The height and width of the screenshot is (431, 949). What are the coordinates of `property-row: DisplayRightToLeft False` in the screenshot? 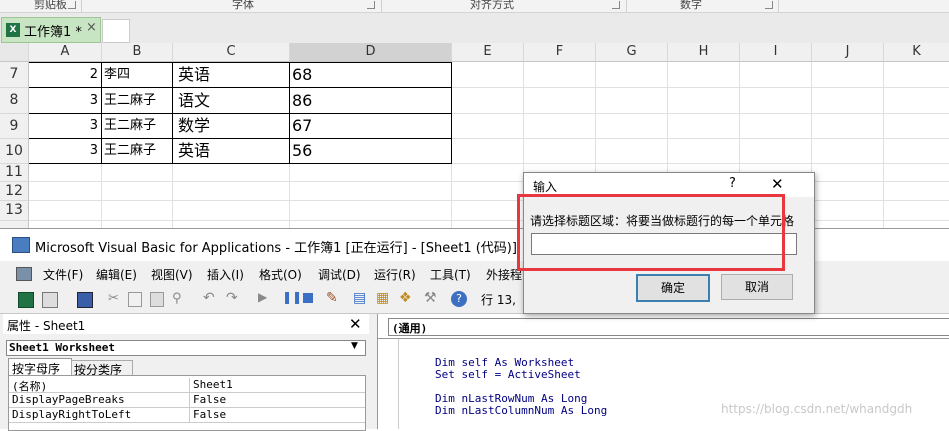 It's located at (187, 415).